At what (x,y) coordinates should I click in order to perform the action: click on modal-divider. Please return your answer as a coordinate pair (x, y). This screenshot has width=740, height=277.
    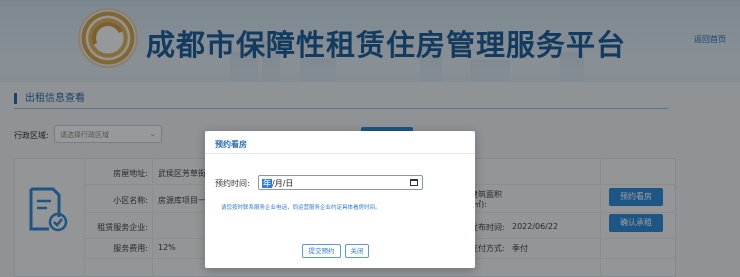
    Looking at the image, I should click on (340, 153).